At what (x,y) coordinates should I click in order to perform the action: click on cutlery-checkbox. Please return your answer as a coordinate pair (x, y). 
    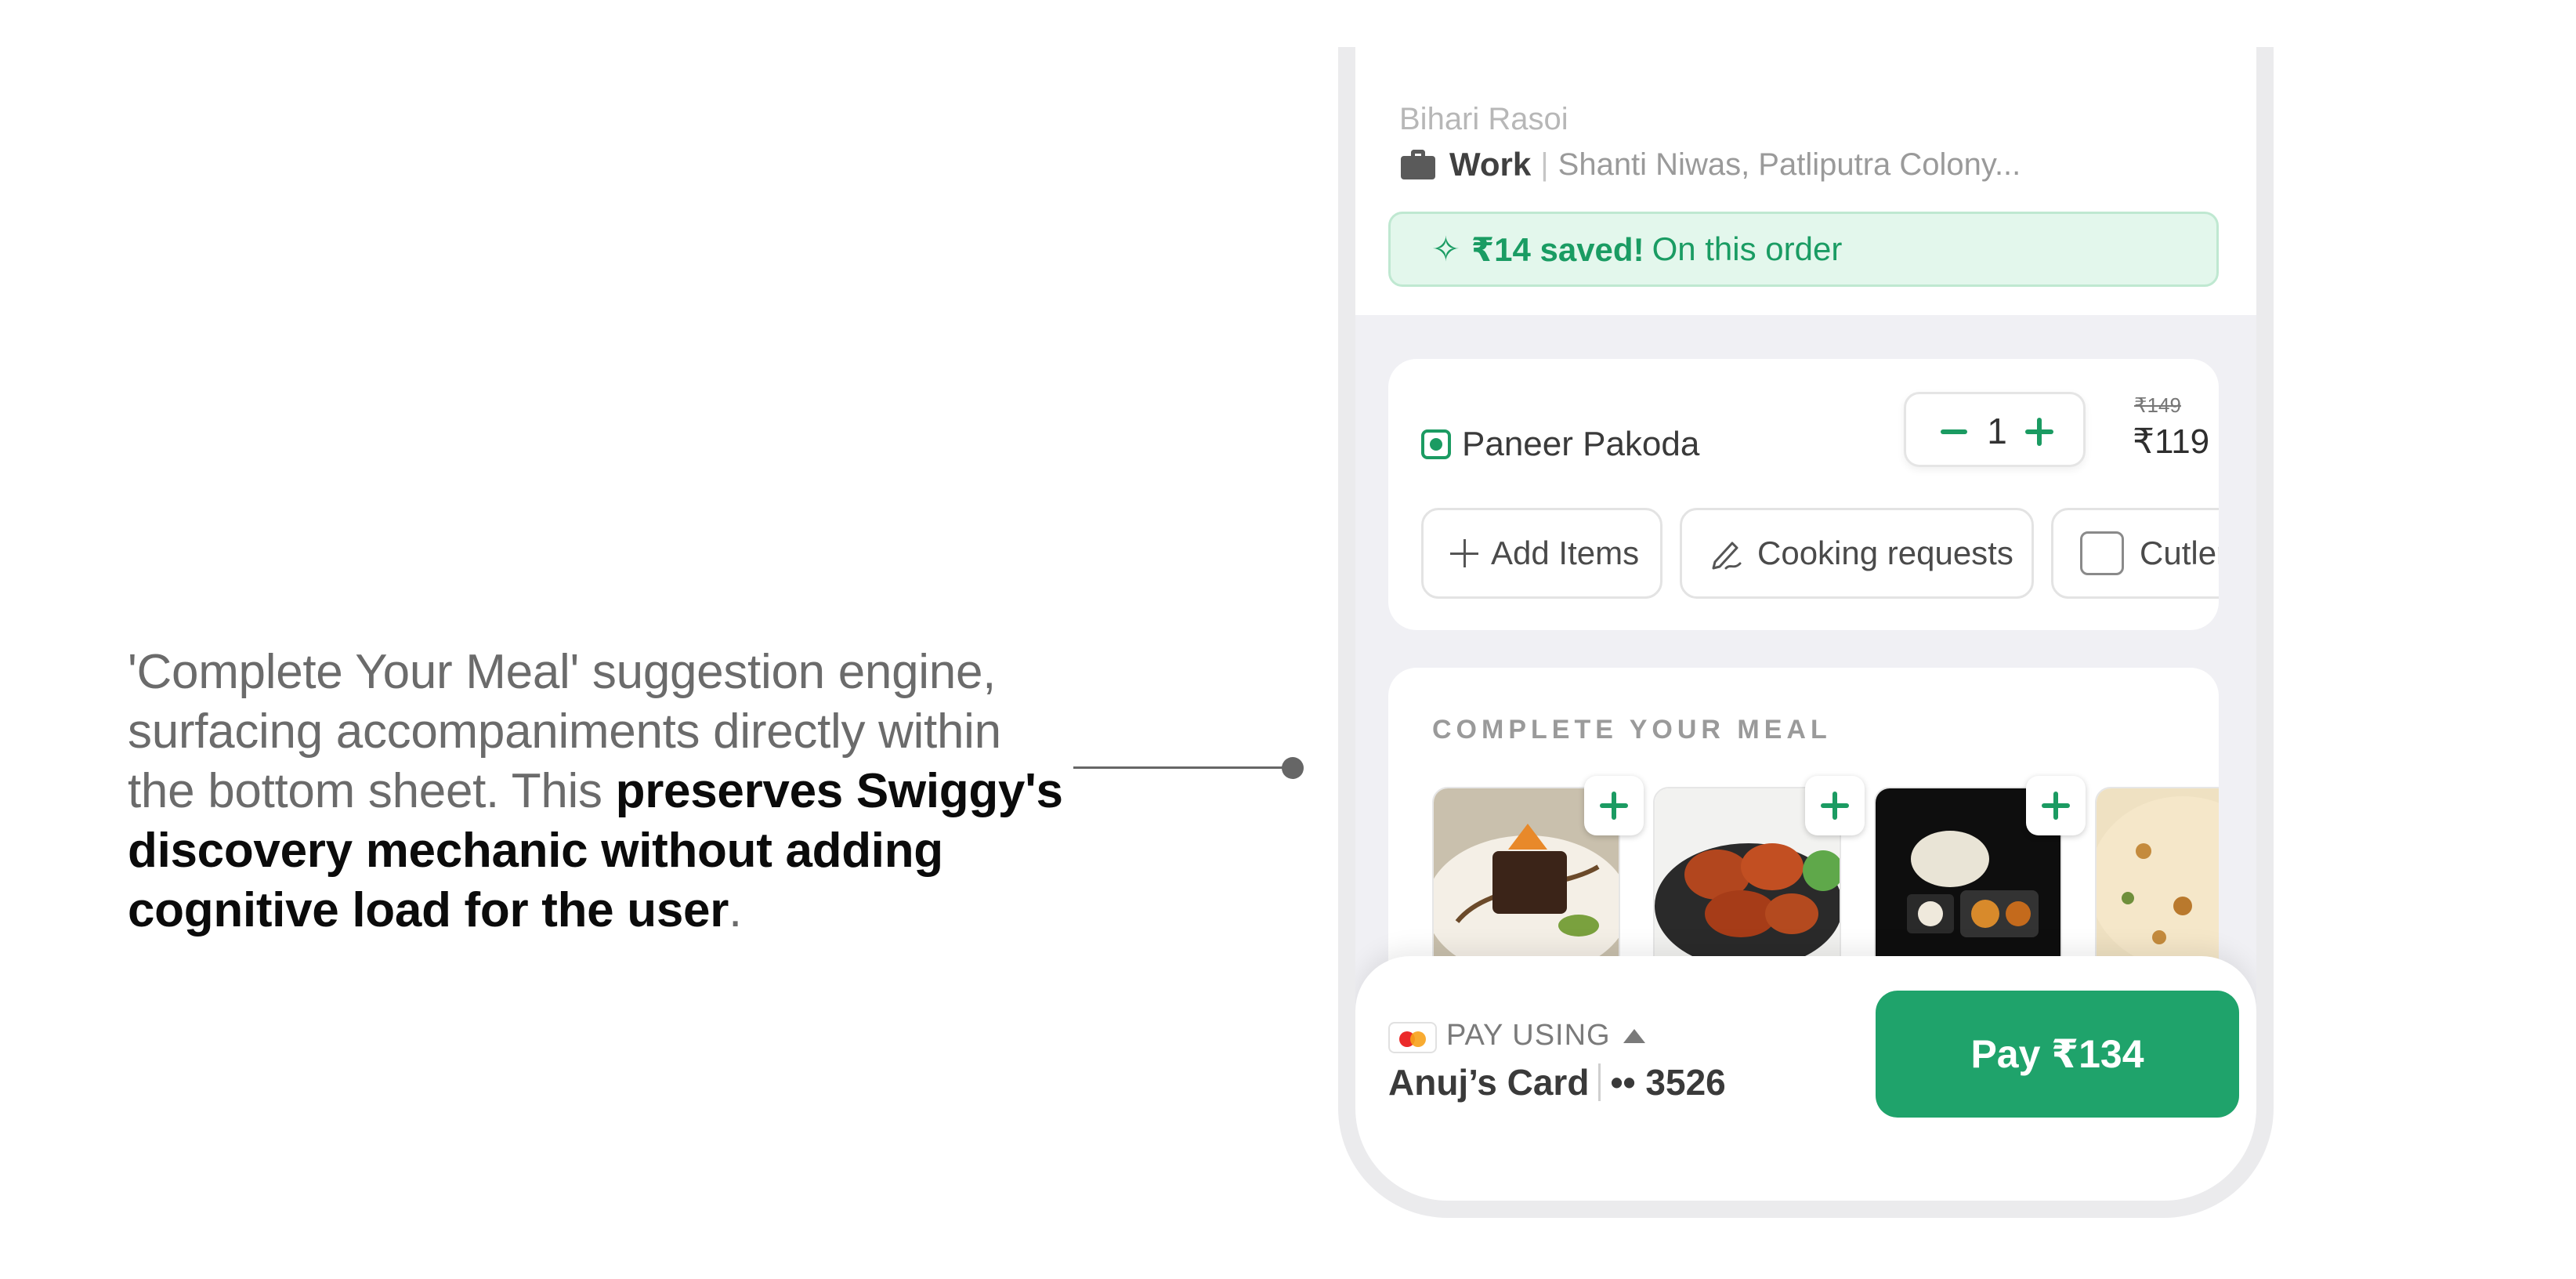
    Looking at the image, I should click on (2102, 553).